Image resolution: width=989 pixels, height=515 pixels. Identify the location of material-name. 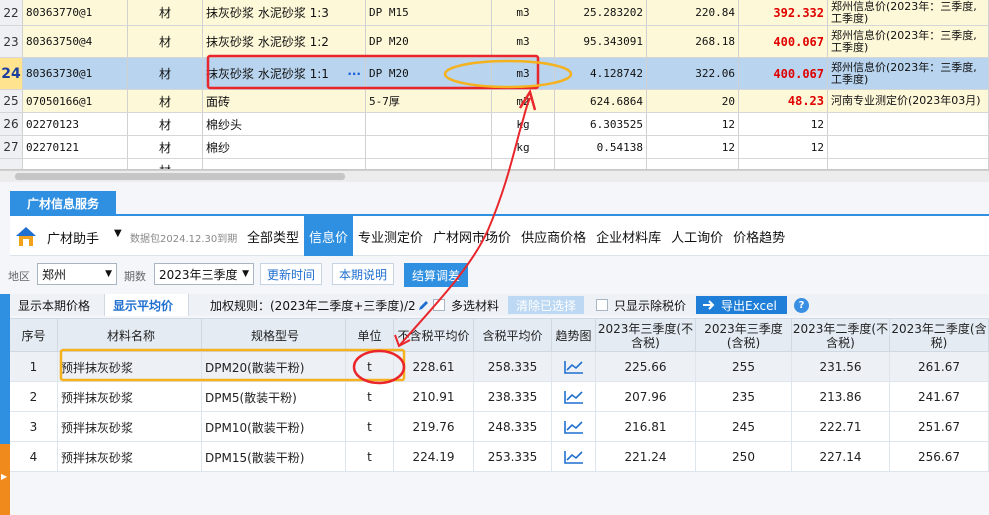
(284, 164).